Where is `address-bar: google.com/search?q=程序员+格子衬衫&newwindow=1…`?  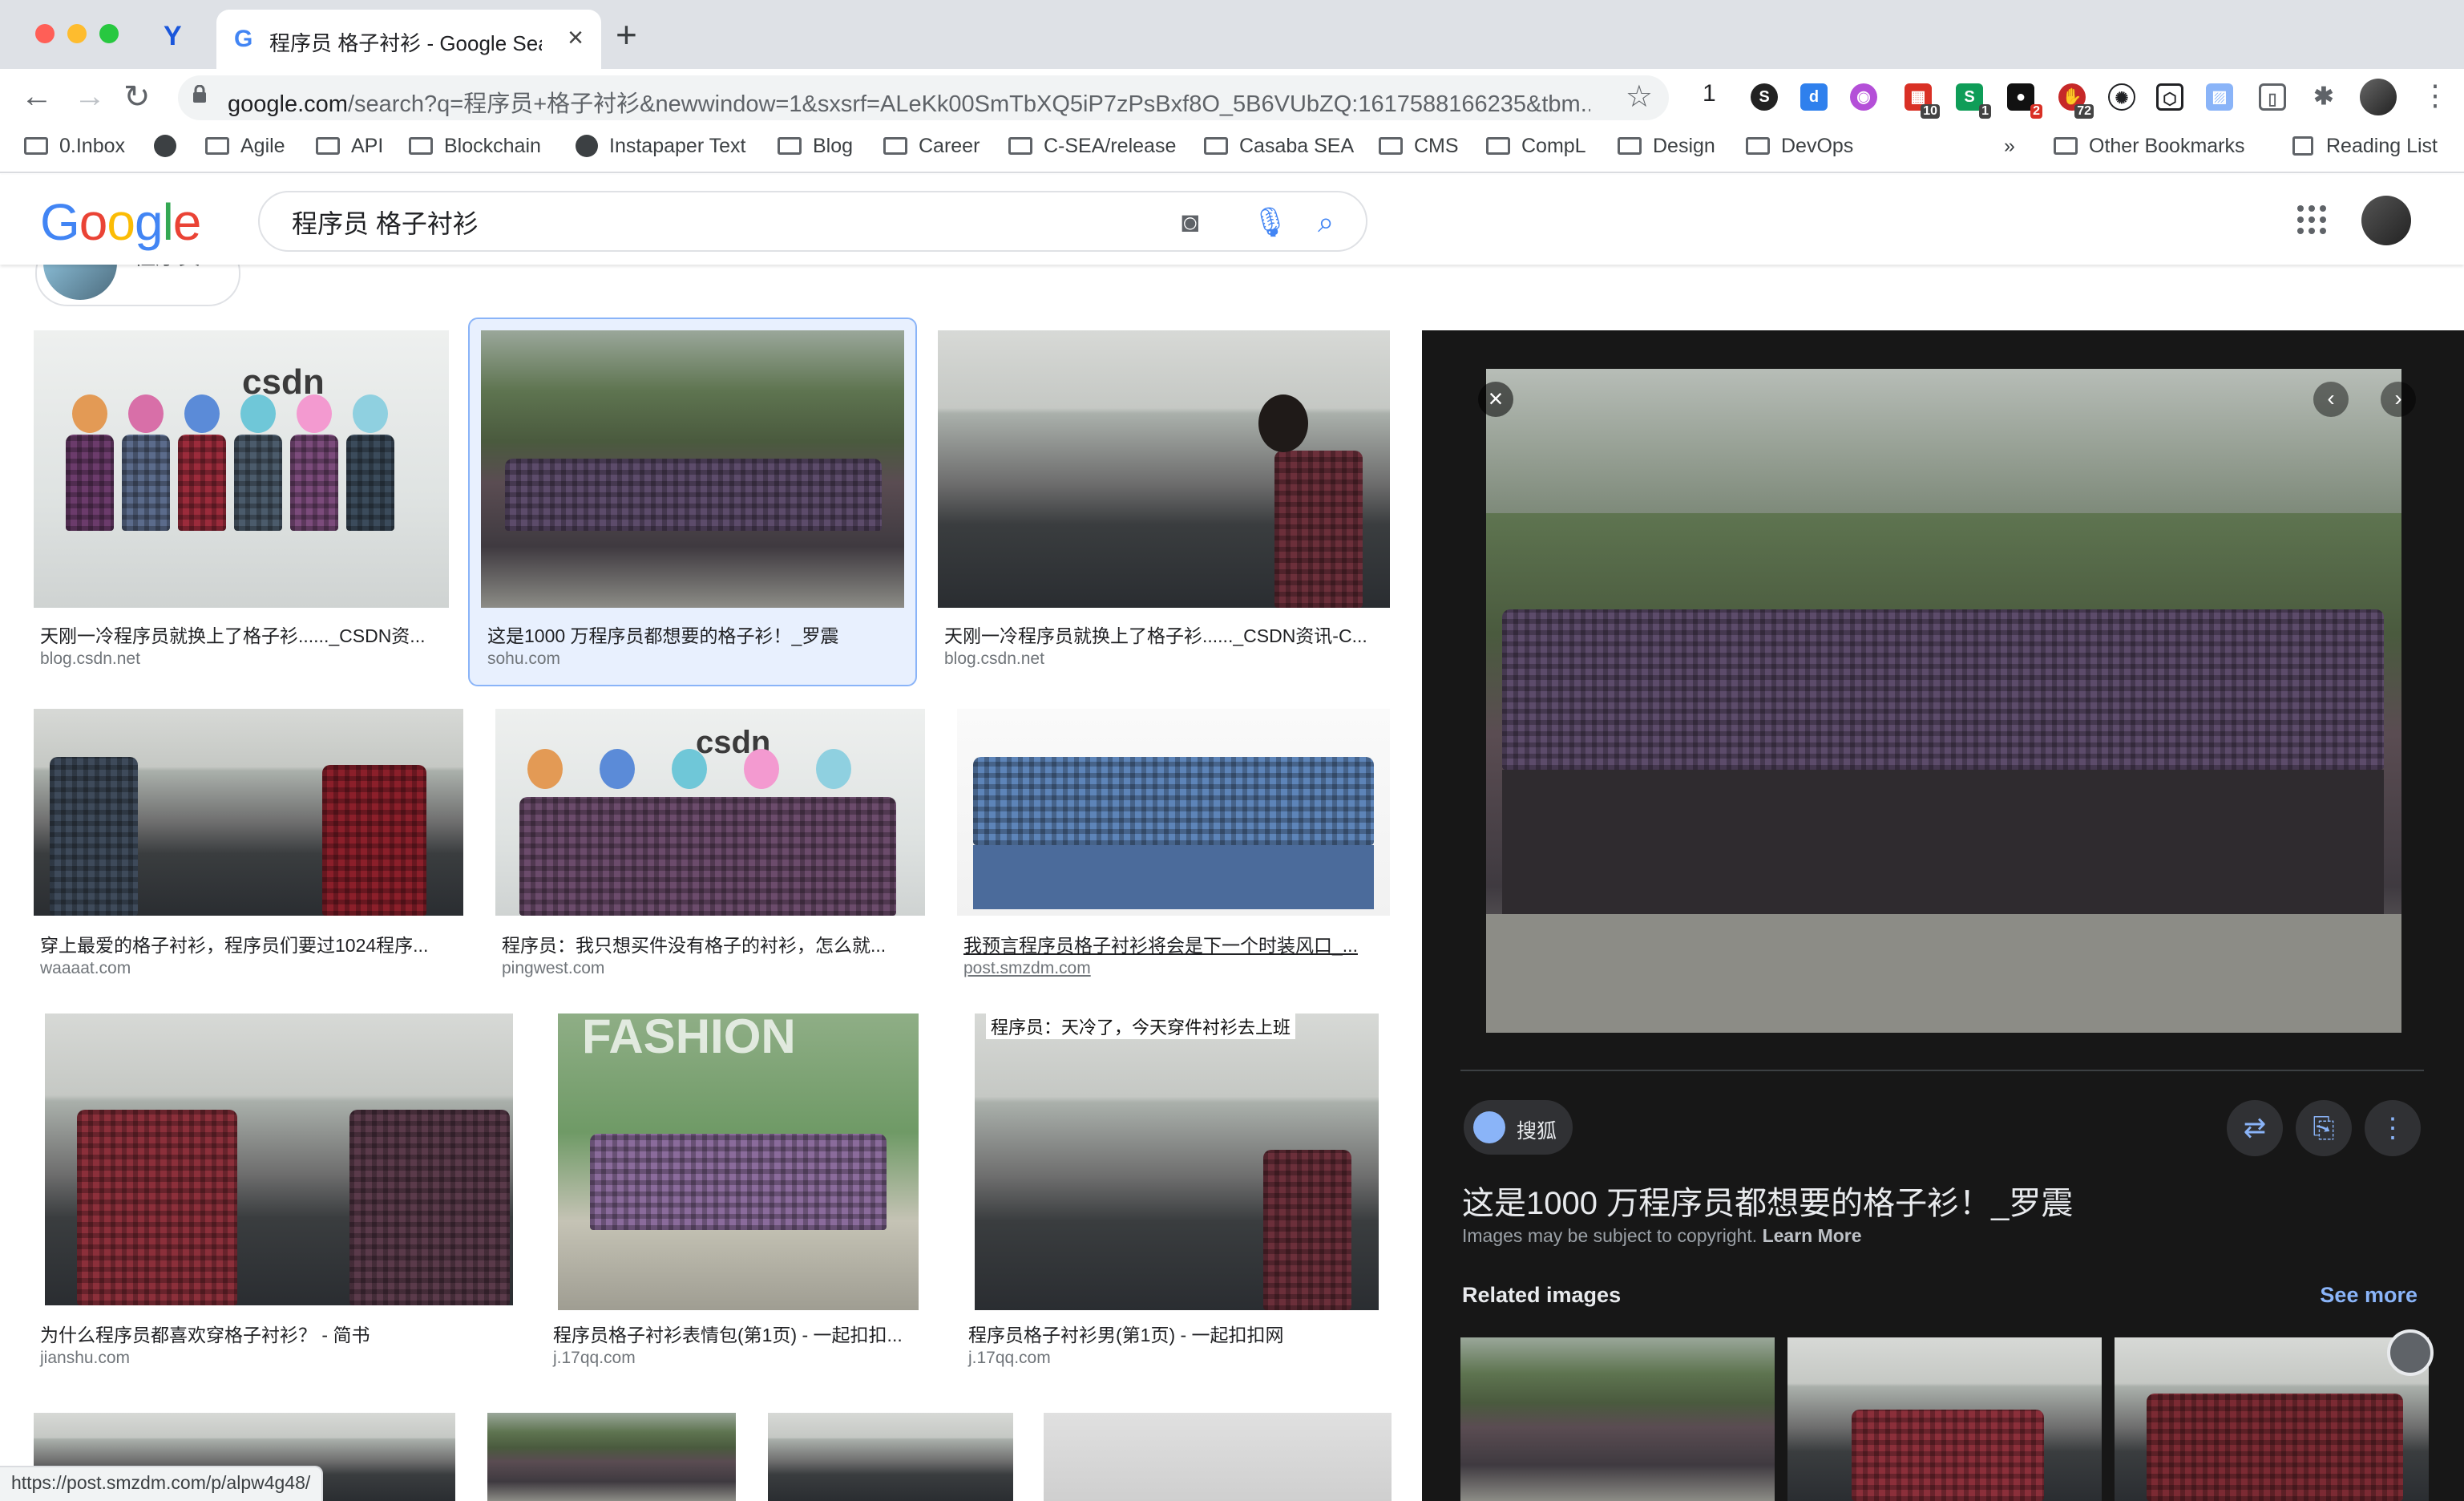
address-bar: google.com/search?q=程序员+格子衬衫&newwindow=1… is located at coordinates (924, 97).